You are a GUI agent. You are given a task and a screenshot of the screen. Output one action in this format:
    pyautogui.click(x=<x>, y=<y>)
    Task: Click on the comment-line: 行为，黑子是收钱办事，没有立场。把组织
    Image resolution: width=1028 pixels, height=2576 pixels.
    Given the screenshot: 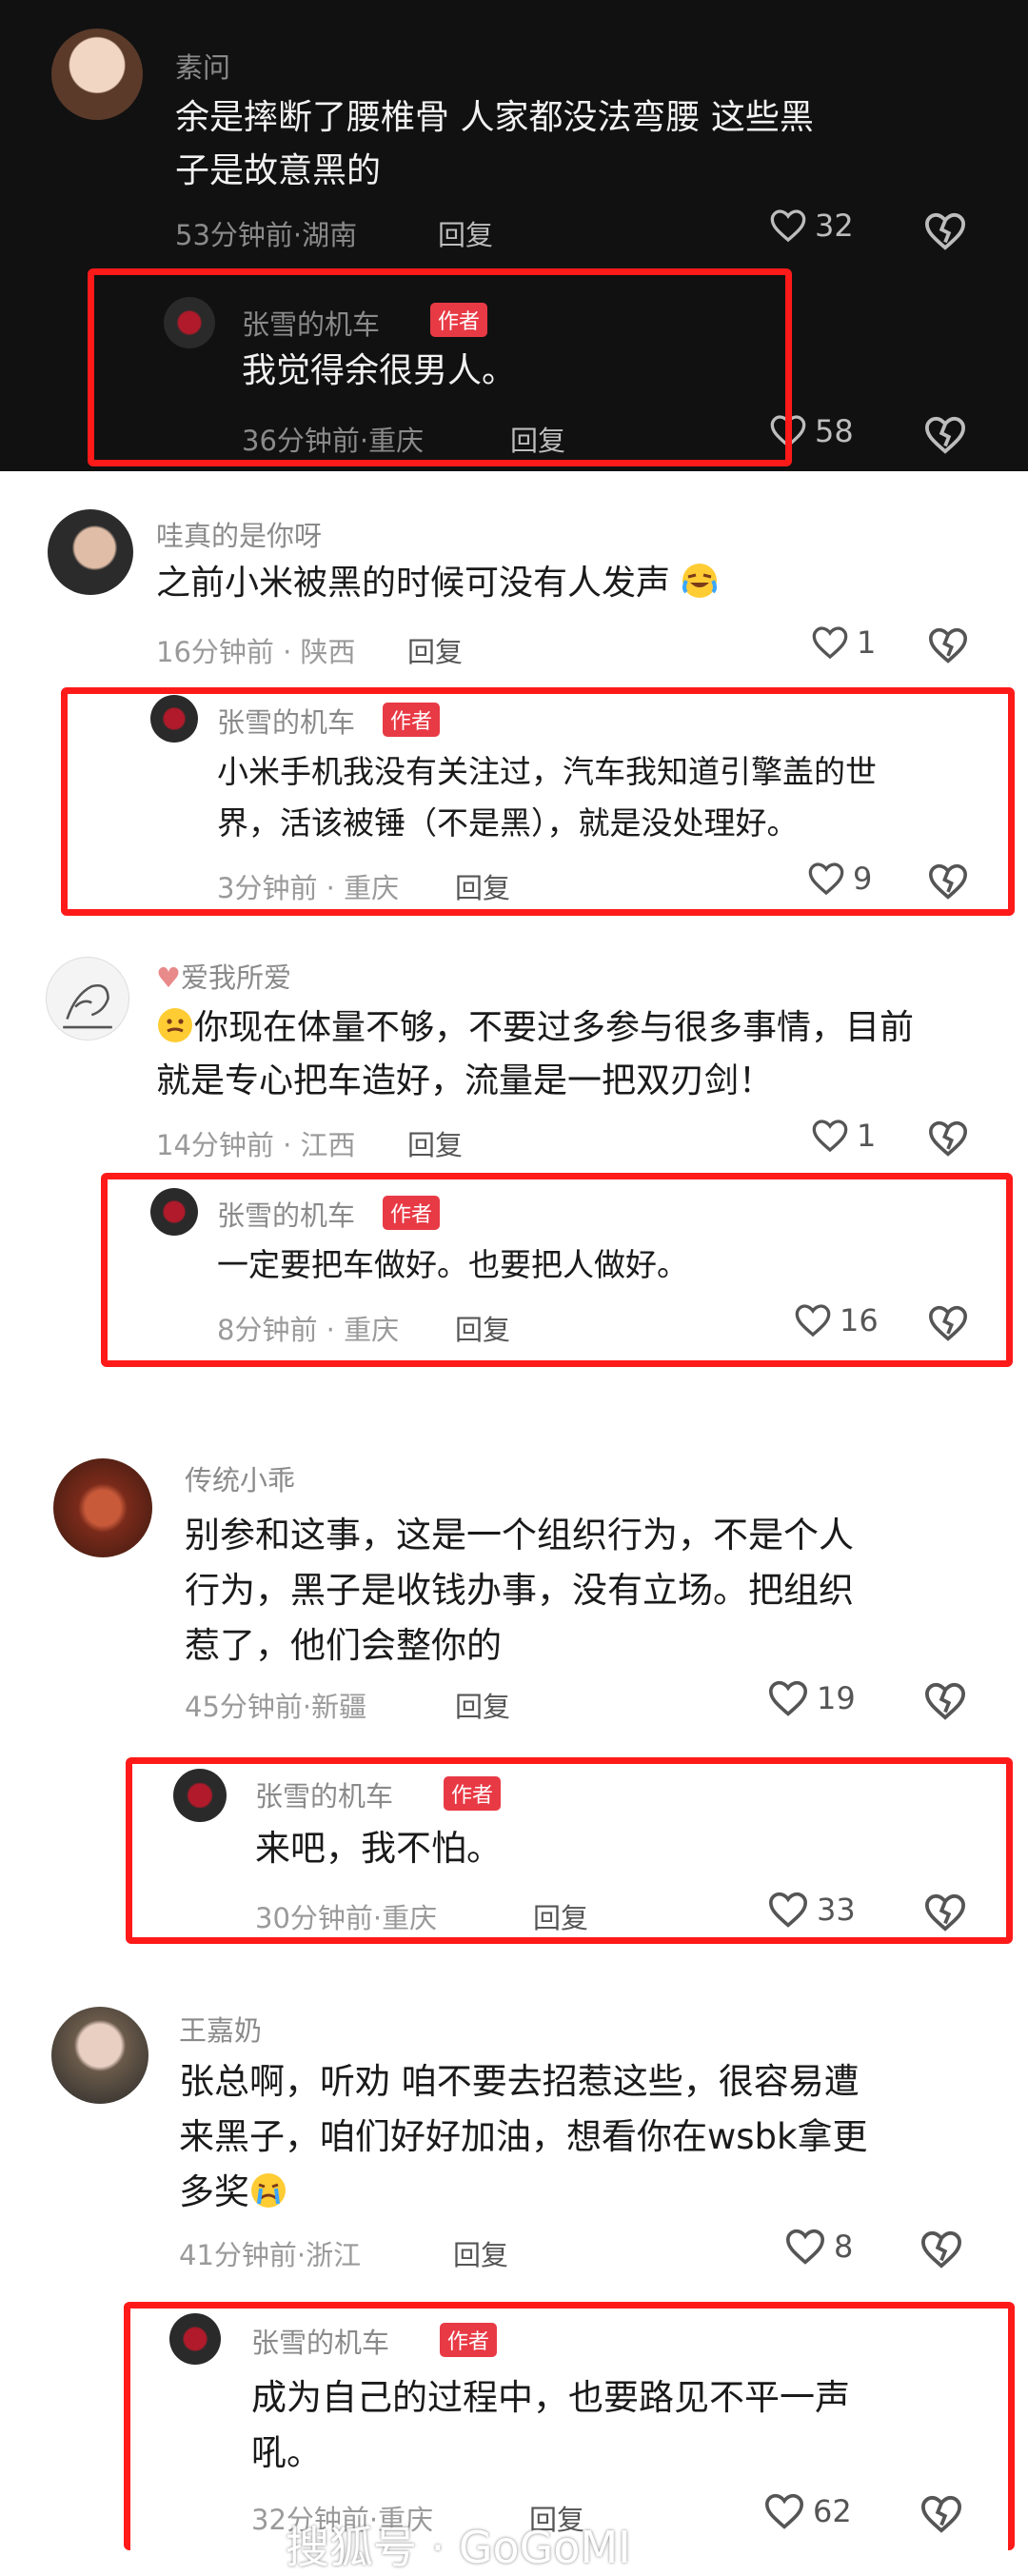 What is the action you would take?
    pyautogui.click(x=519, y=1590)
    